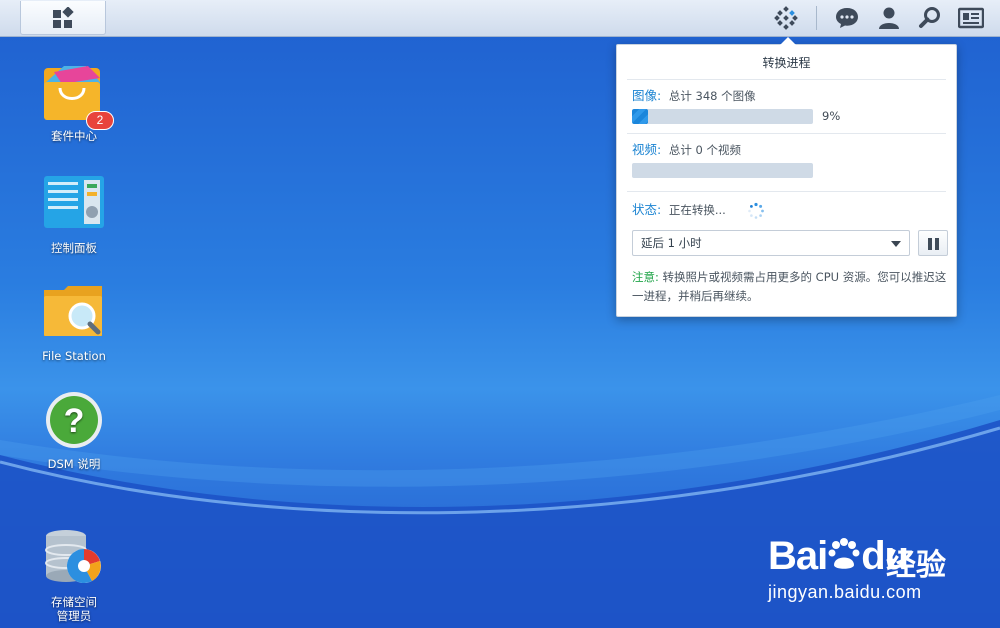 Image resolution: width=1000 pixels, height=628 pixels. Describe the element at coordinates (786, 107) in the screenshot. I see `images-section: 图像: 总计 348 个图像 9%` at that location.